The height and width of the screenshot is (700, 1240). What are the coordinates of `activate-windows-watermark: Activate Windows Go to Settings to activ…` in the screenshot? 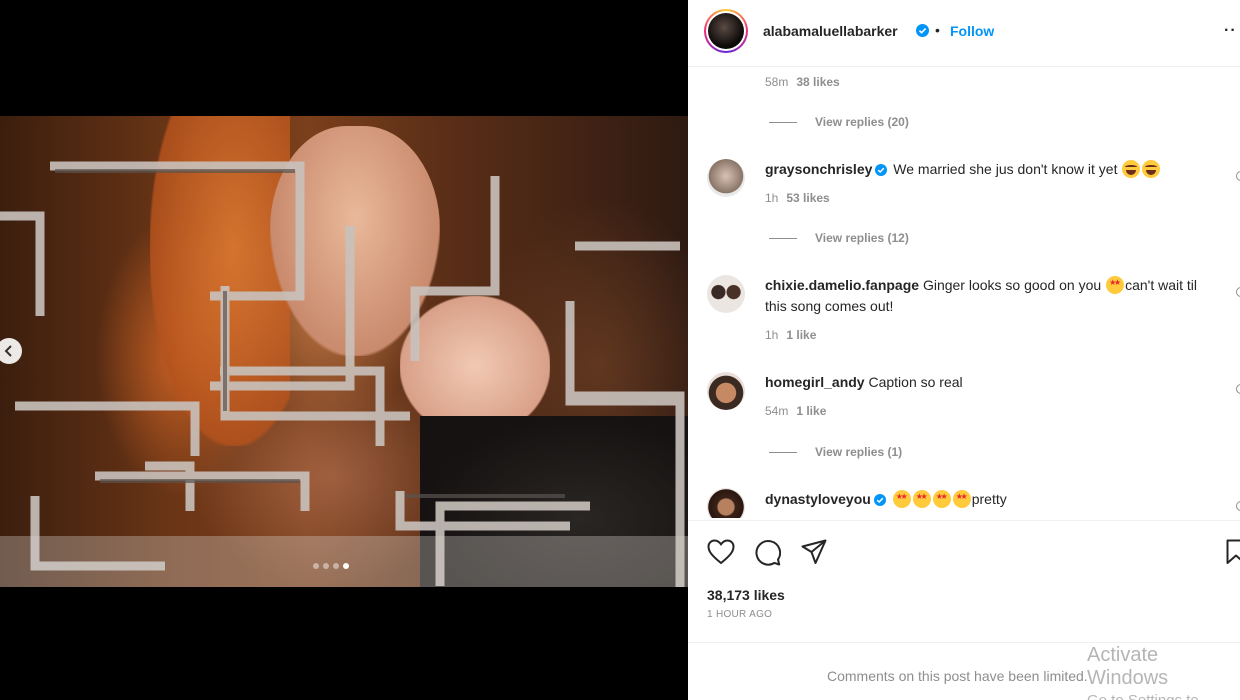 It's located at (1163, 672).